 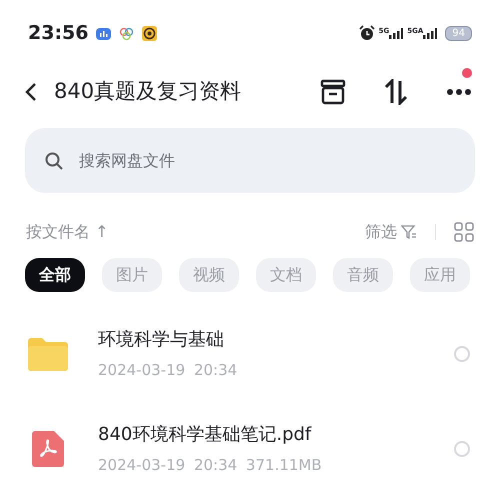 I want to click on sort-icon, so click(x=396, y=92).